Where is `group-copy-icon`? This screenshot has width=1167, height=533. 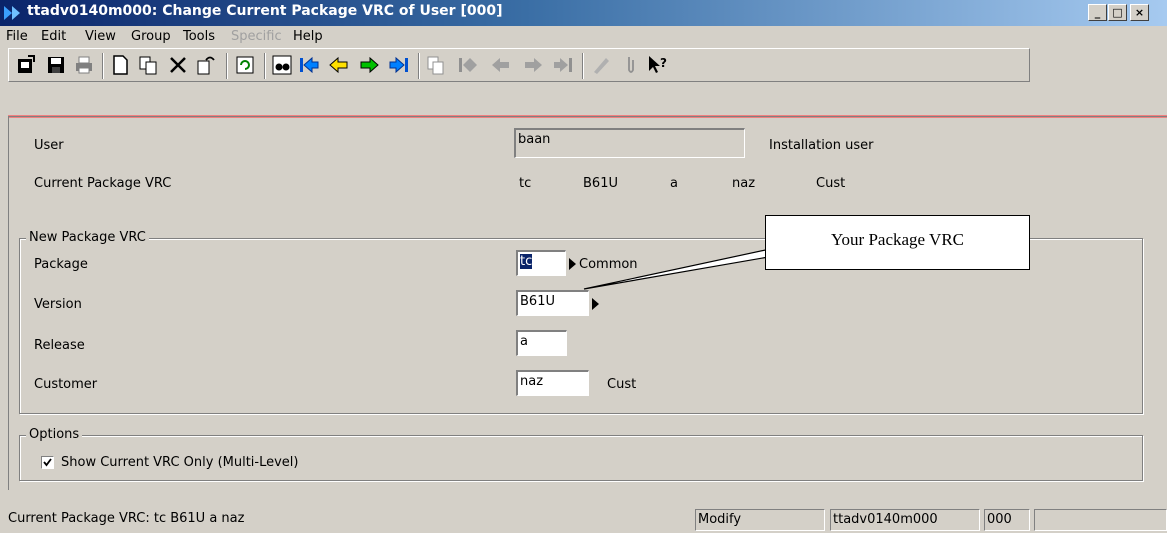
group-copy-icon is located at coordinates (436, 65).